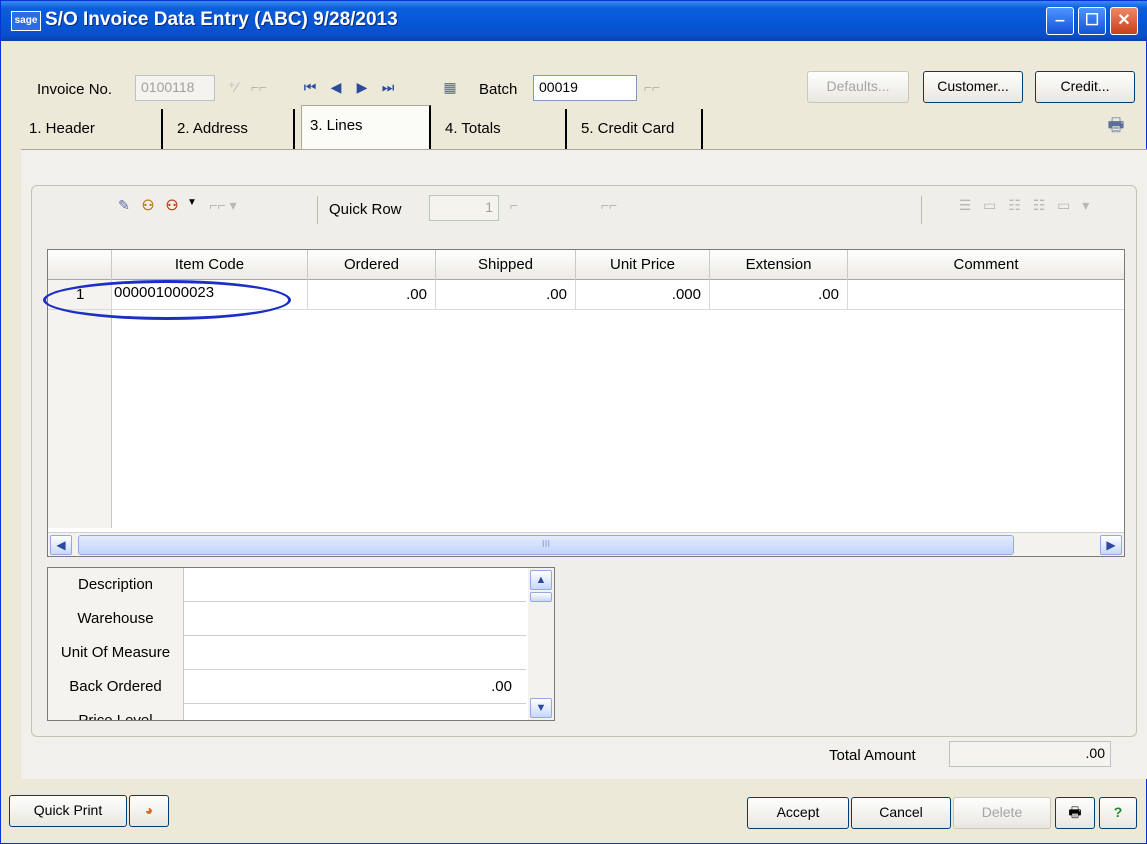  I want to click on property-label: Warehouse, so click(116, 619).